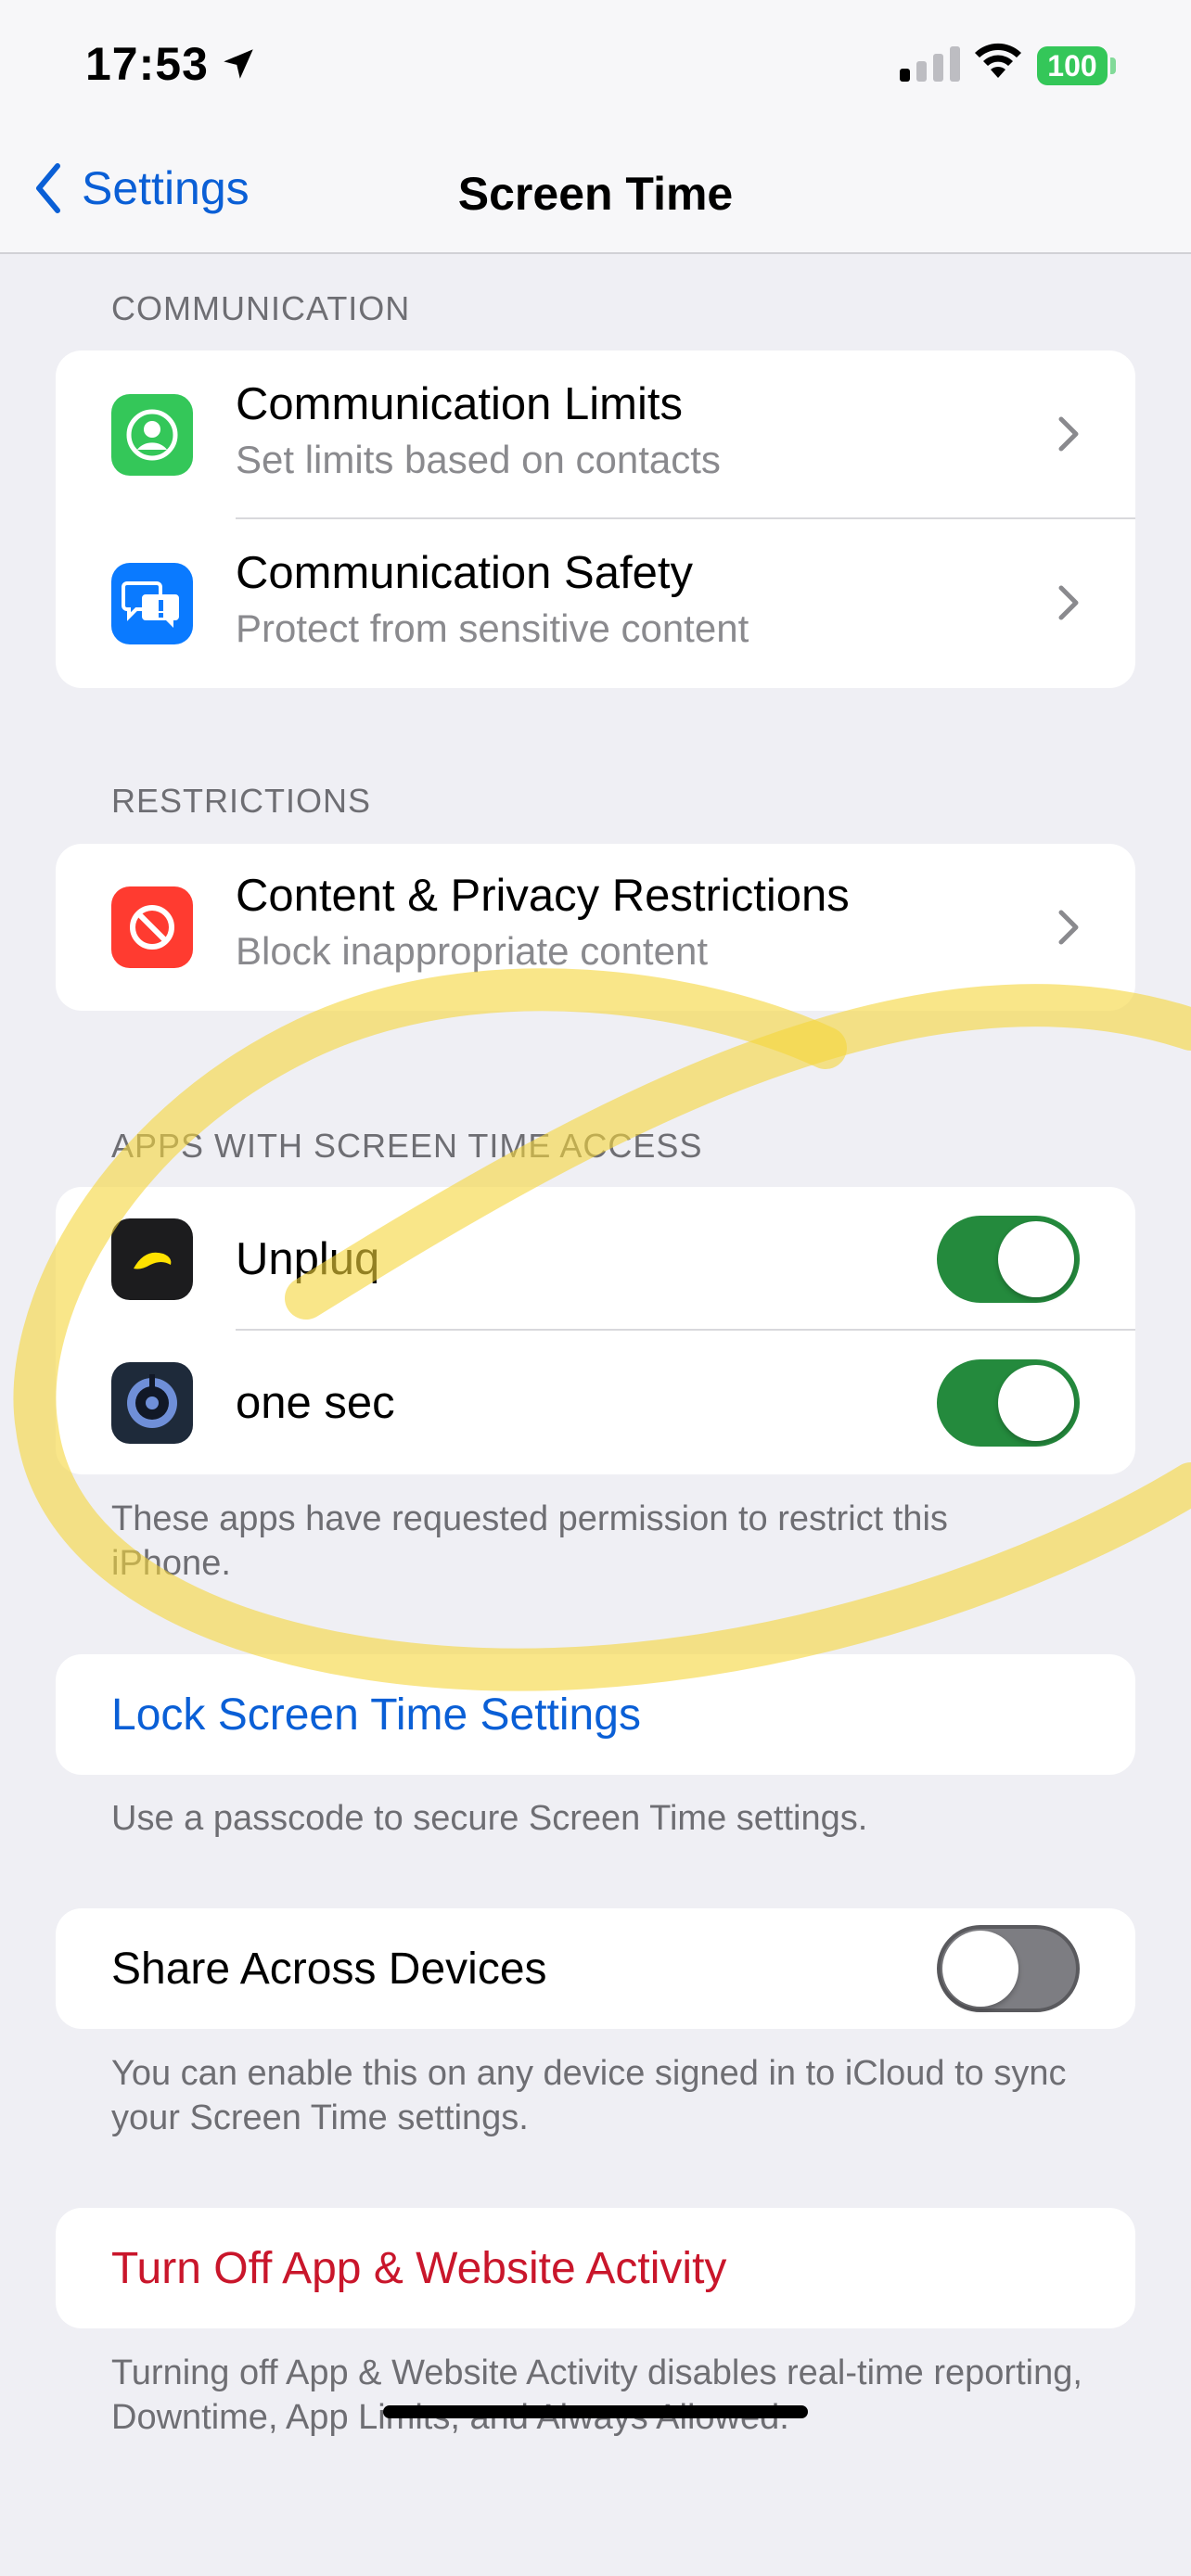 The width and height of the screenshot is (1191, 2576). What do you see at coordinates (595, 1259) in the screenshot?
I see `app-row-unpluq: Unpluq` at bounding box center [595, 1259].